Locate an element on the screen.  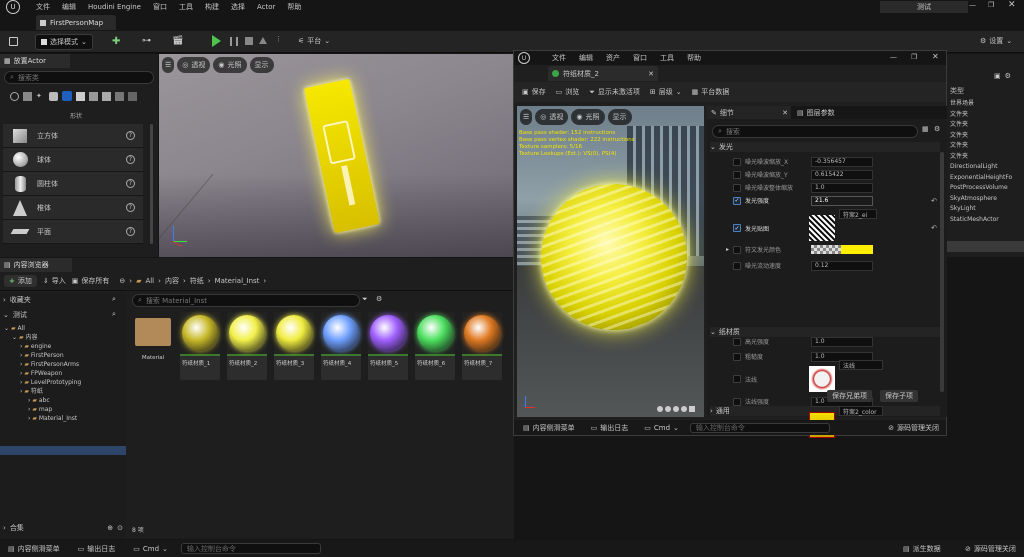
shape-list-scrollbar is located at coordinates (151, 184).